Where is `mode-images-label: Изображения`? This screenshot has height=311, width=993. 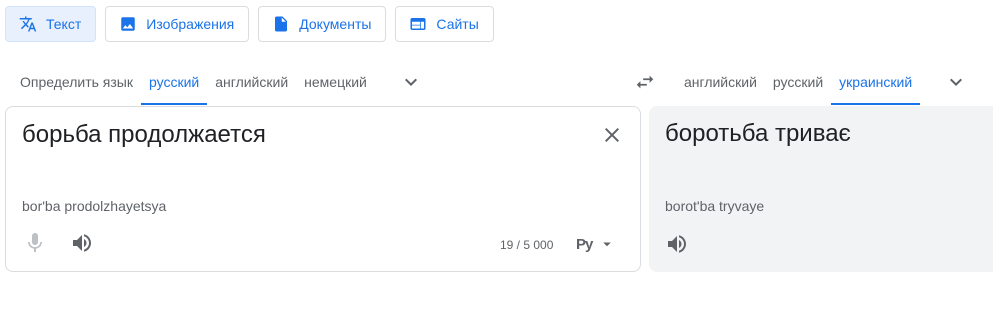
mode-images-label: Изображения is located at coordinates (190, 24).